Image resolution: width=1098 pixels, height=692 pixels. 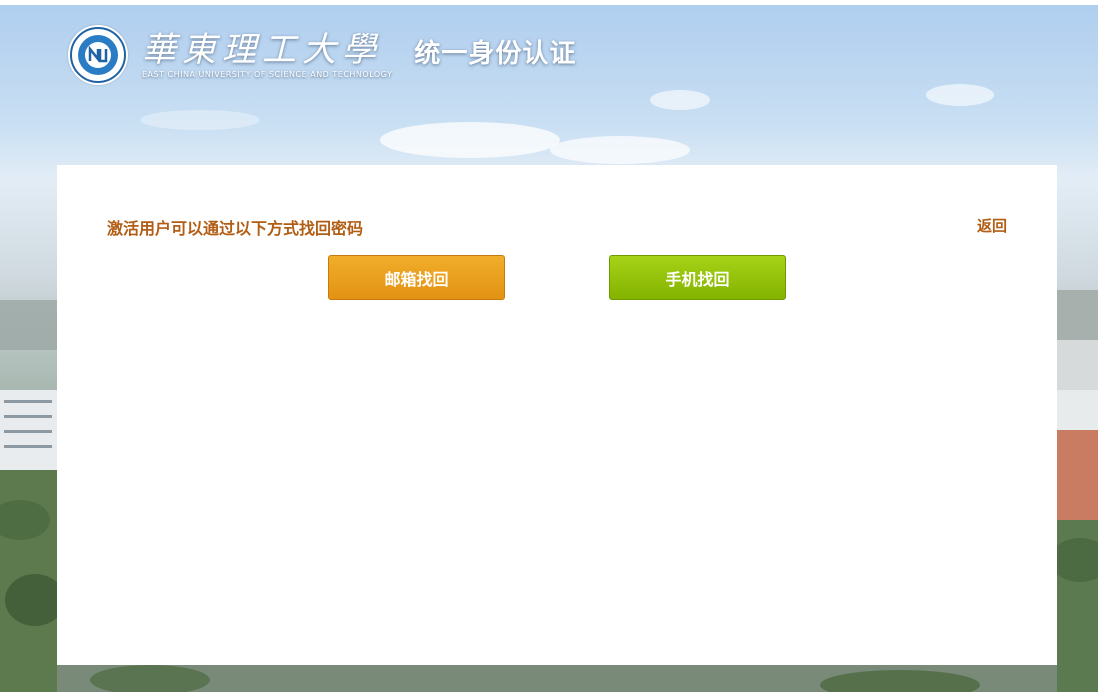 I want to click on back-link: 返回, so click(x=992, y=225).